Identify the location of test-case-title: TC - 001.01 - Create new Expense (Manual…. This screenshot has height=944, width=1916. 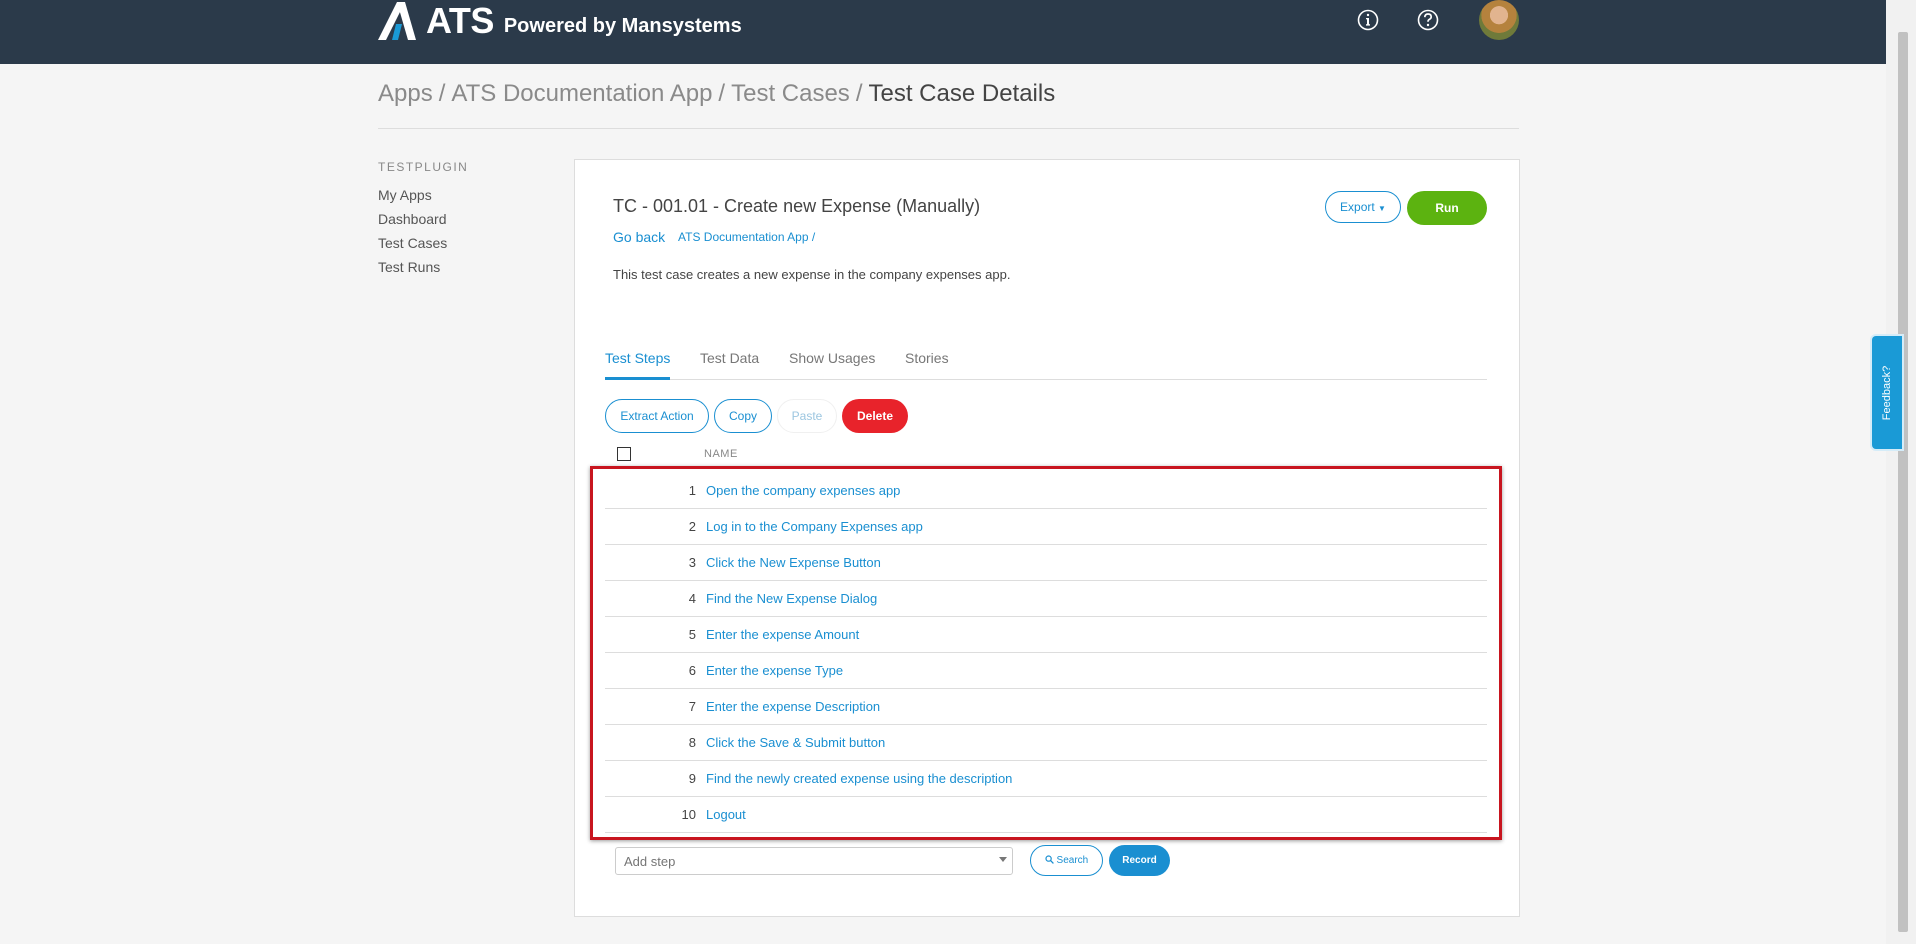
(797, 206).